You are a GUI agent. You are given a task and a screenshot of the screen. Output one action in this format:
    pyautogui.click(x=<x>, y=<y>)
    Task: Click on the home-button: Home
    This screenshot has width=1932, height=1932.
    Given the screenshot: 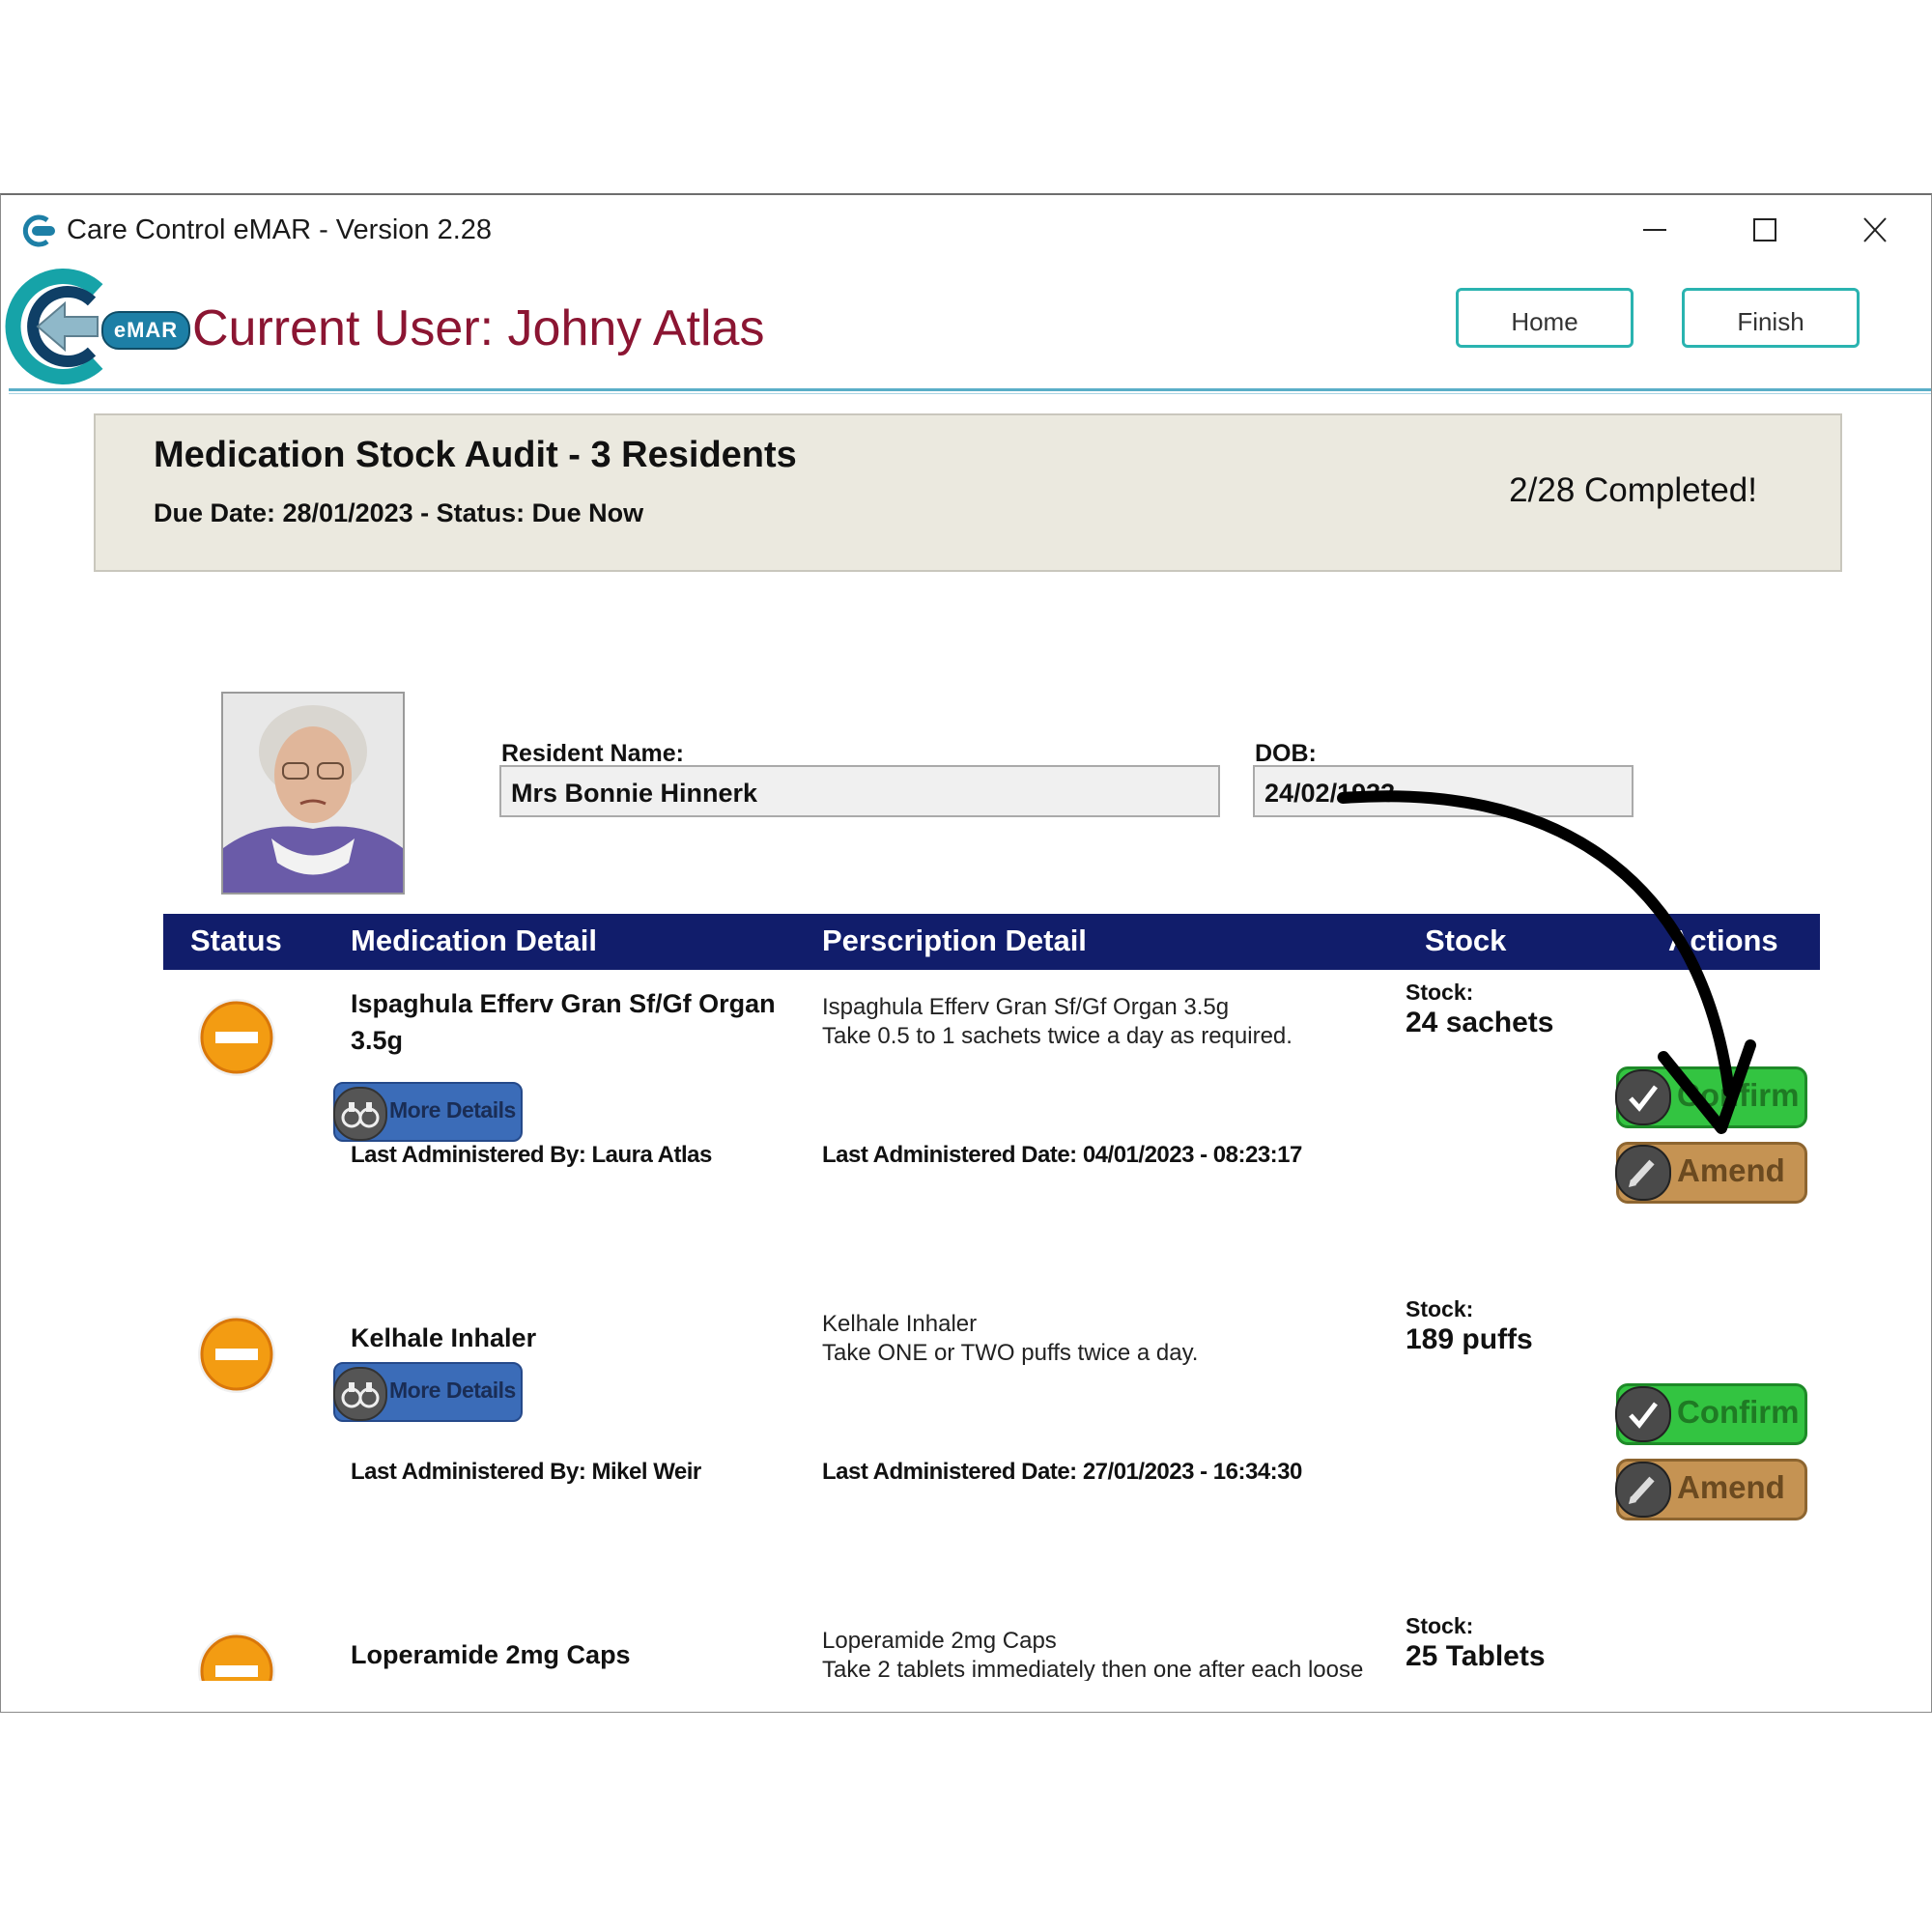 What is the action you would take?
    pyautogui.click(x=1545, y=318)
    